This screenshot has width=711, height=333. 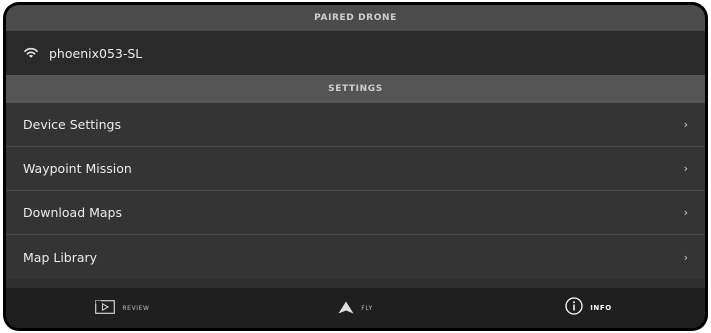 I want to click on settings-item-label: Map Library, so click(x=60, y=257).